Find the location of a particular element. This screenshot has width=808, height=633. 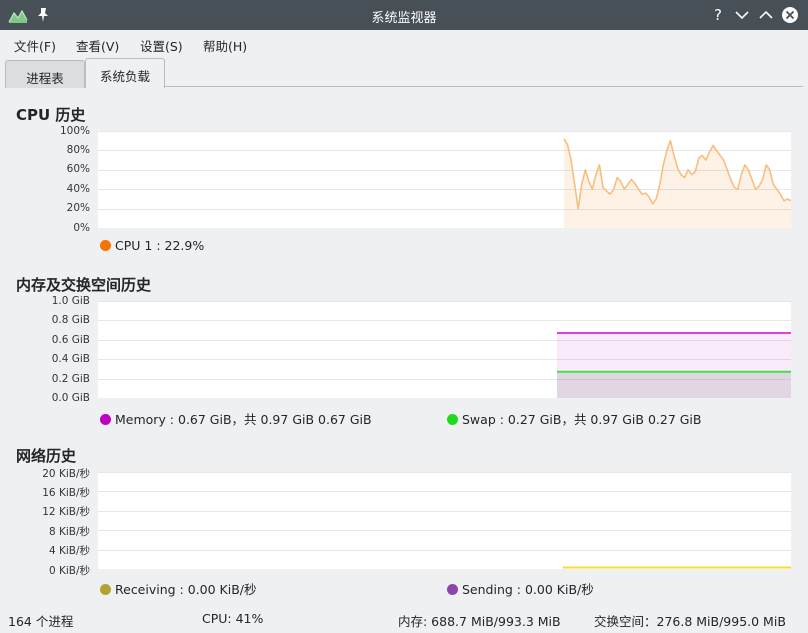

status-memory: 内存: 688.7 MiB/993.3 MiB is located at coordinates (479, 621).